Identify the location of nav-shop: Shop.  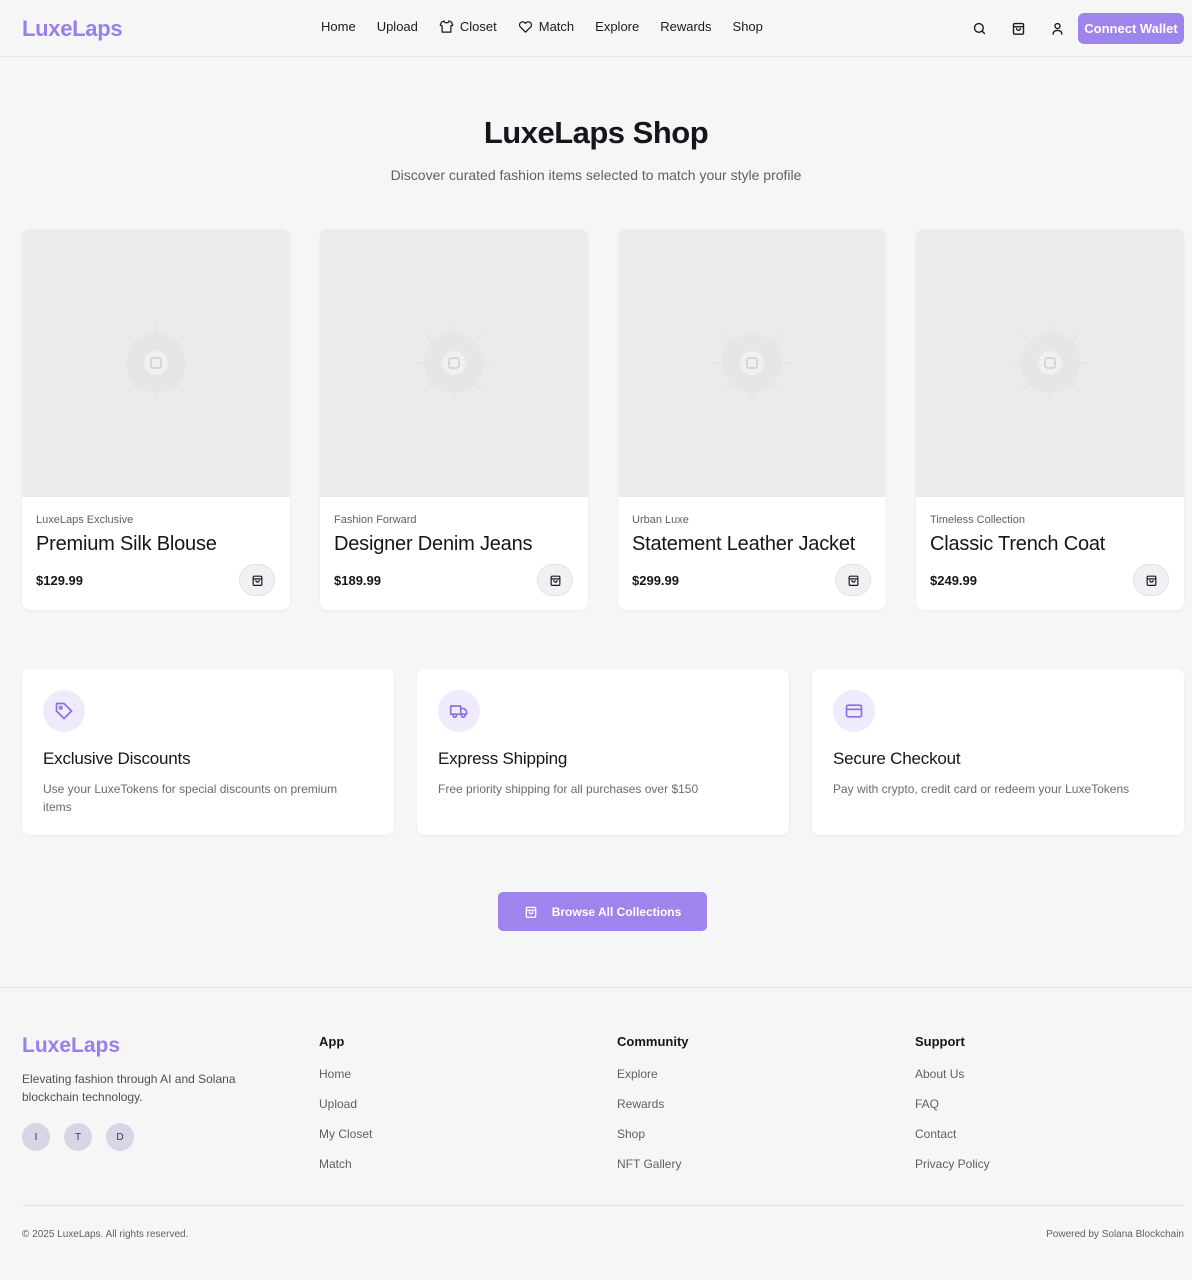
(748, 26).